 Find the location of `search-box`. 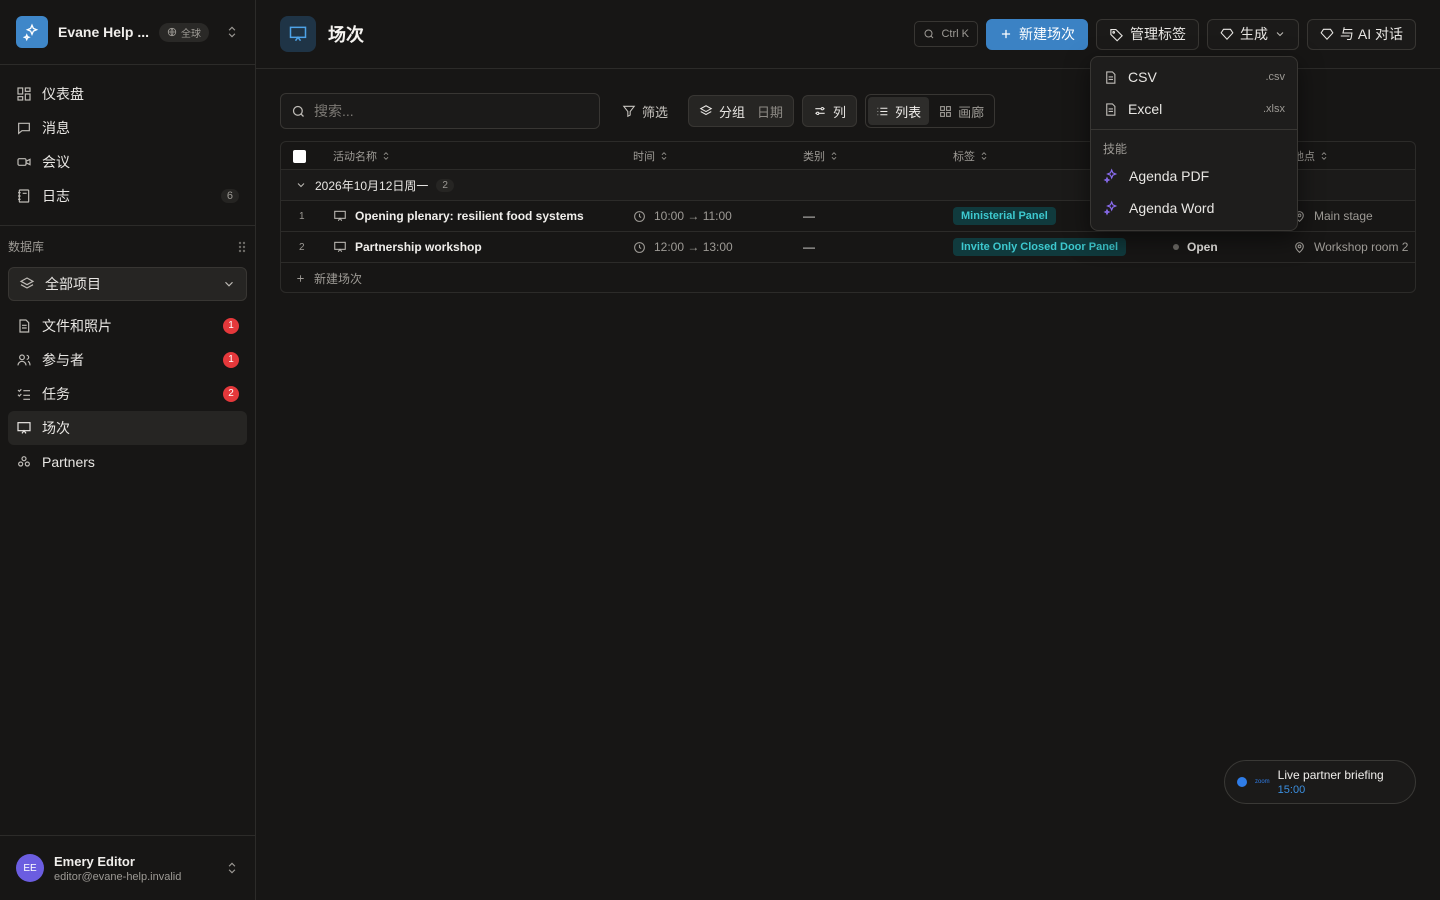

search-box is located at coordinates (440, 111).